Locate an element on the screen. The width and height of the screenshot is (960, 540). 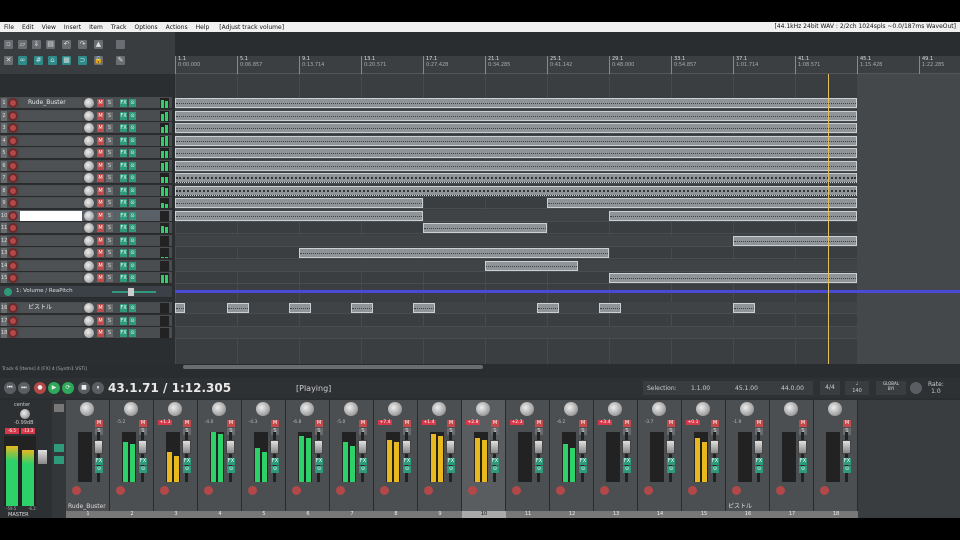
track-row: 11 M S FX ⊙ is located at coordinates (86, 228).